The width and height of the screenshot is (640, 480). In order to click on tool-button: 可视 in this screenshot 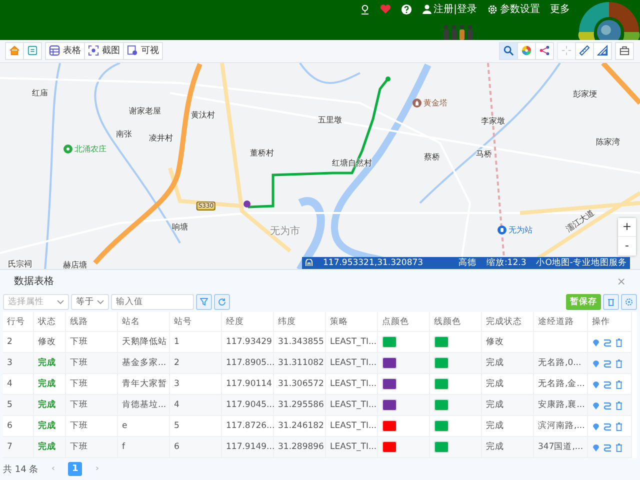, I will do `click(143, 51)`.